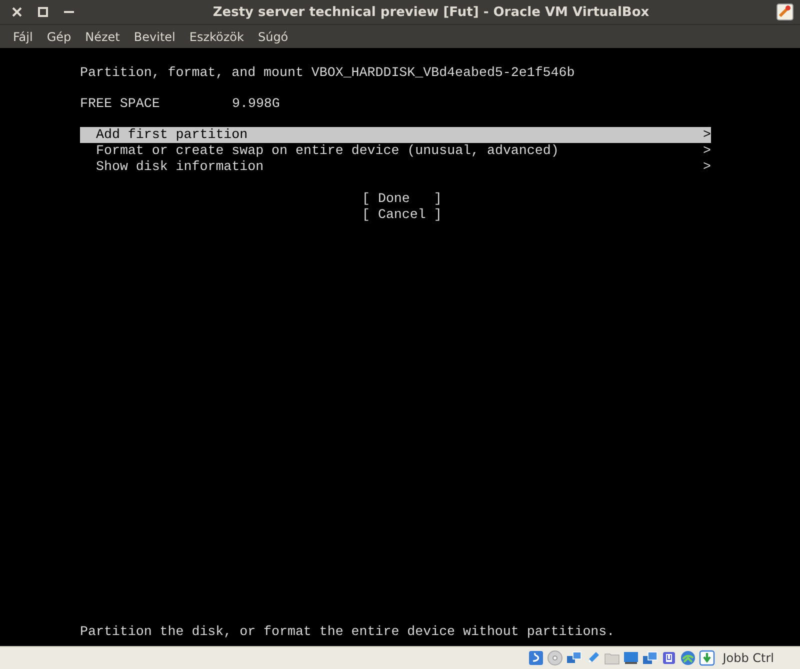  Describe the element at coordinates (706, 658) in the screenshot. I see `download-icon` at that location.